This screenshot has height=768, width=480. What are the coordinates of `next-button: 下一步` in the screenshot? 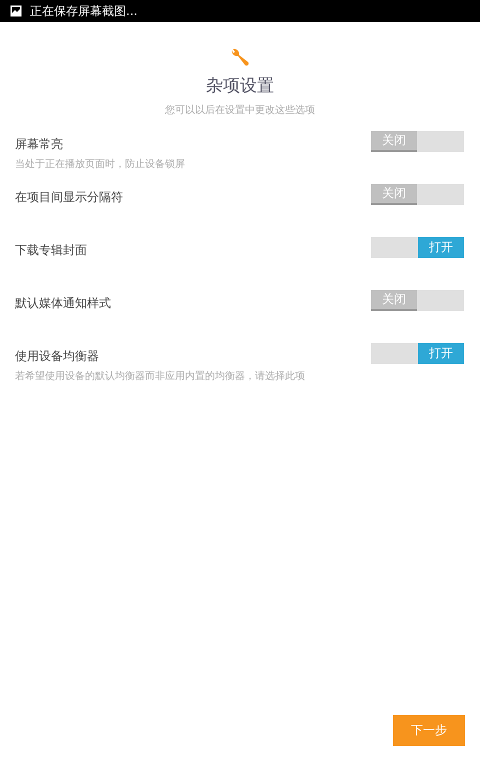 It's located at (429, 730).